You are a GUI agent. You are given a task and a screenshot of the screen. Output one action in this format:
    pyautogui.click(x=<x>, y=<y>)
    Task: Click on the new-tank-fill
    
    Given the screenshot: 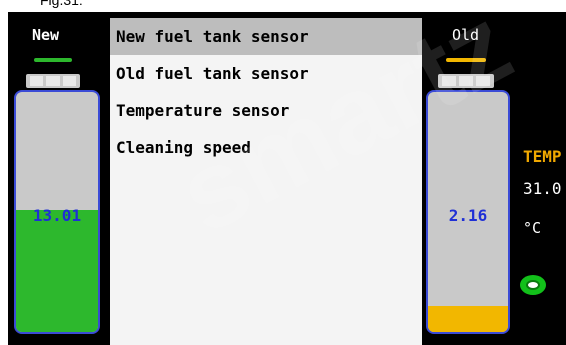 What is the action you would take?
    pyautogui.click(x=57, y=270)
    